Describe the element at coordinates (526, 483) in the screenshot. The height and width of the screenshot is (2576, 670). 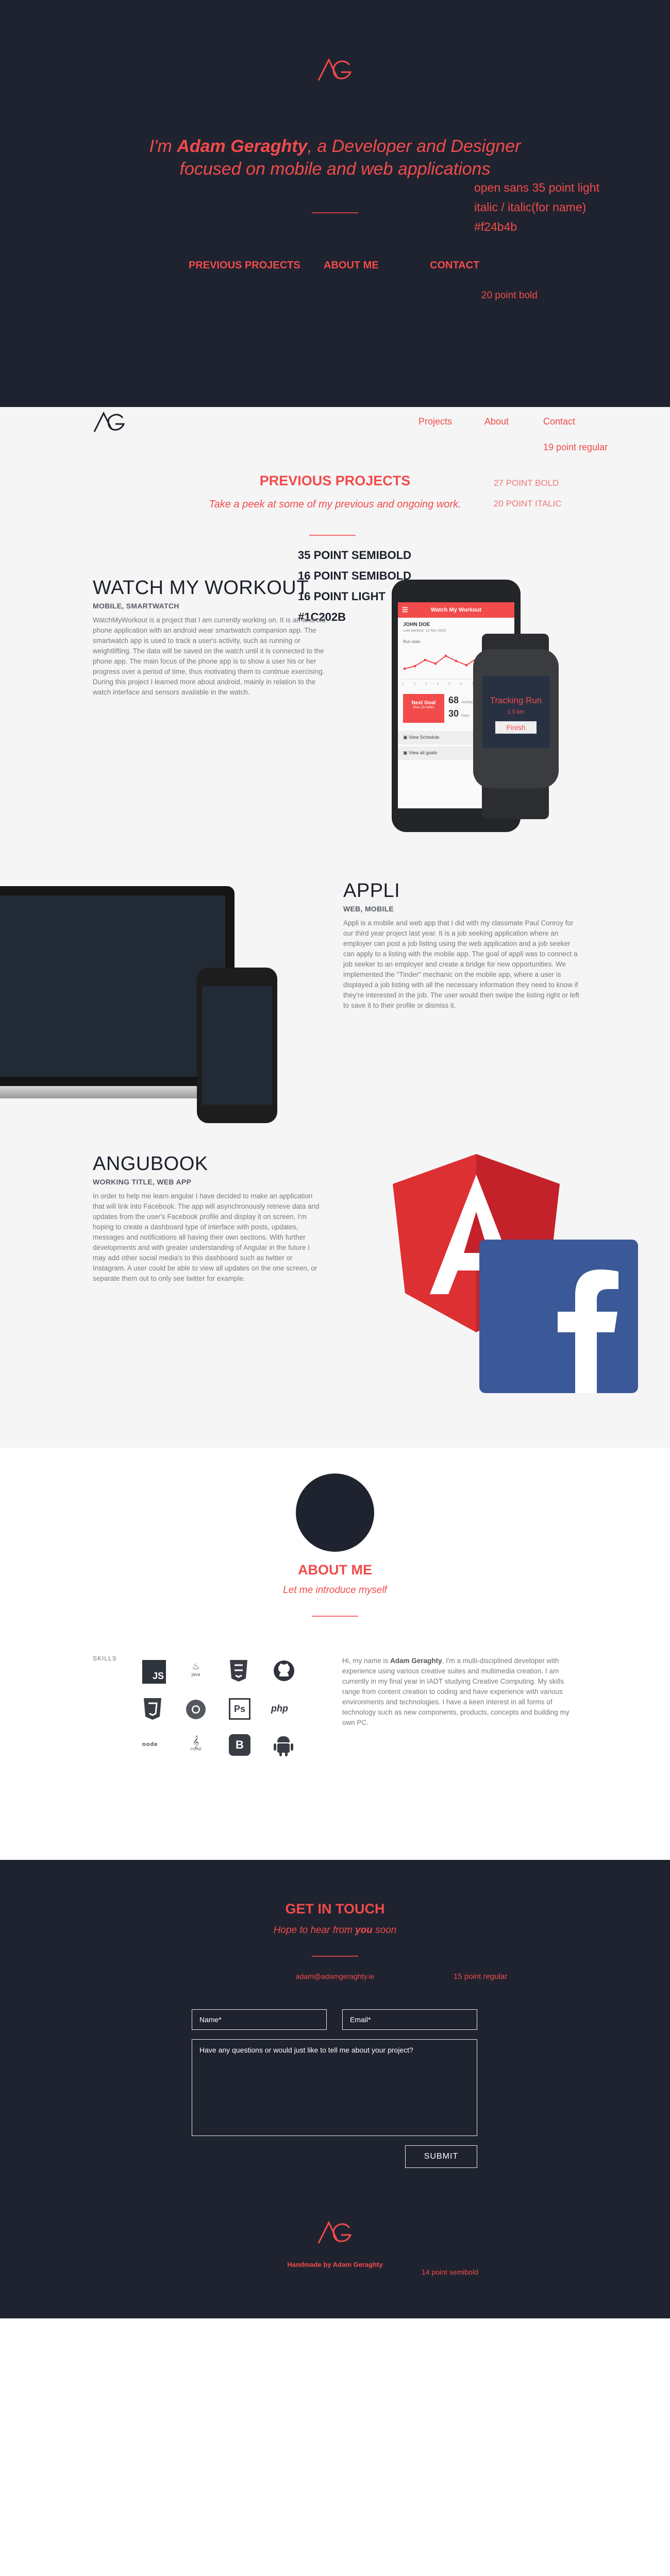
I see `projects-title-annotation: 27 POINT BOLD` at that location.